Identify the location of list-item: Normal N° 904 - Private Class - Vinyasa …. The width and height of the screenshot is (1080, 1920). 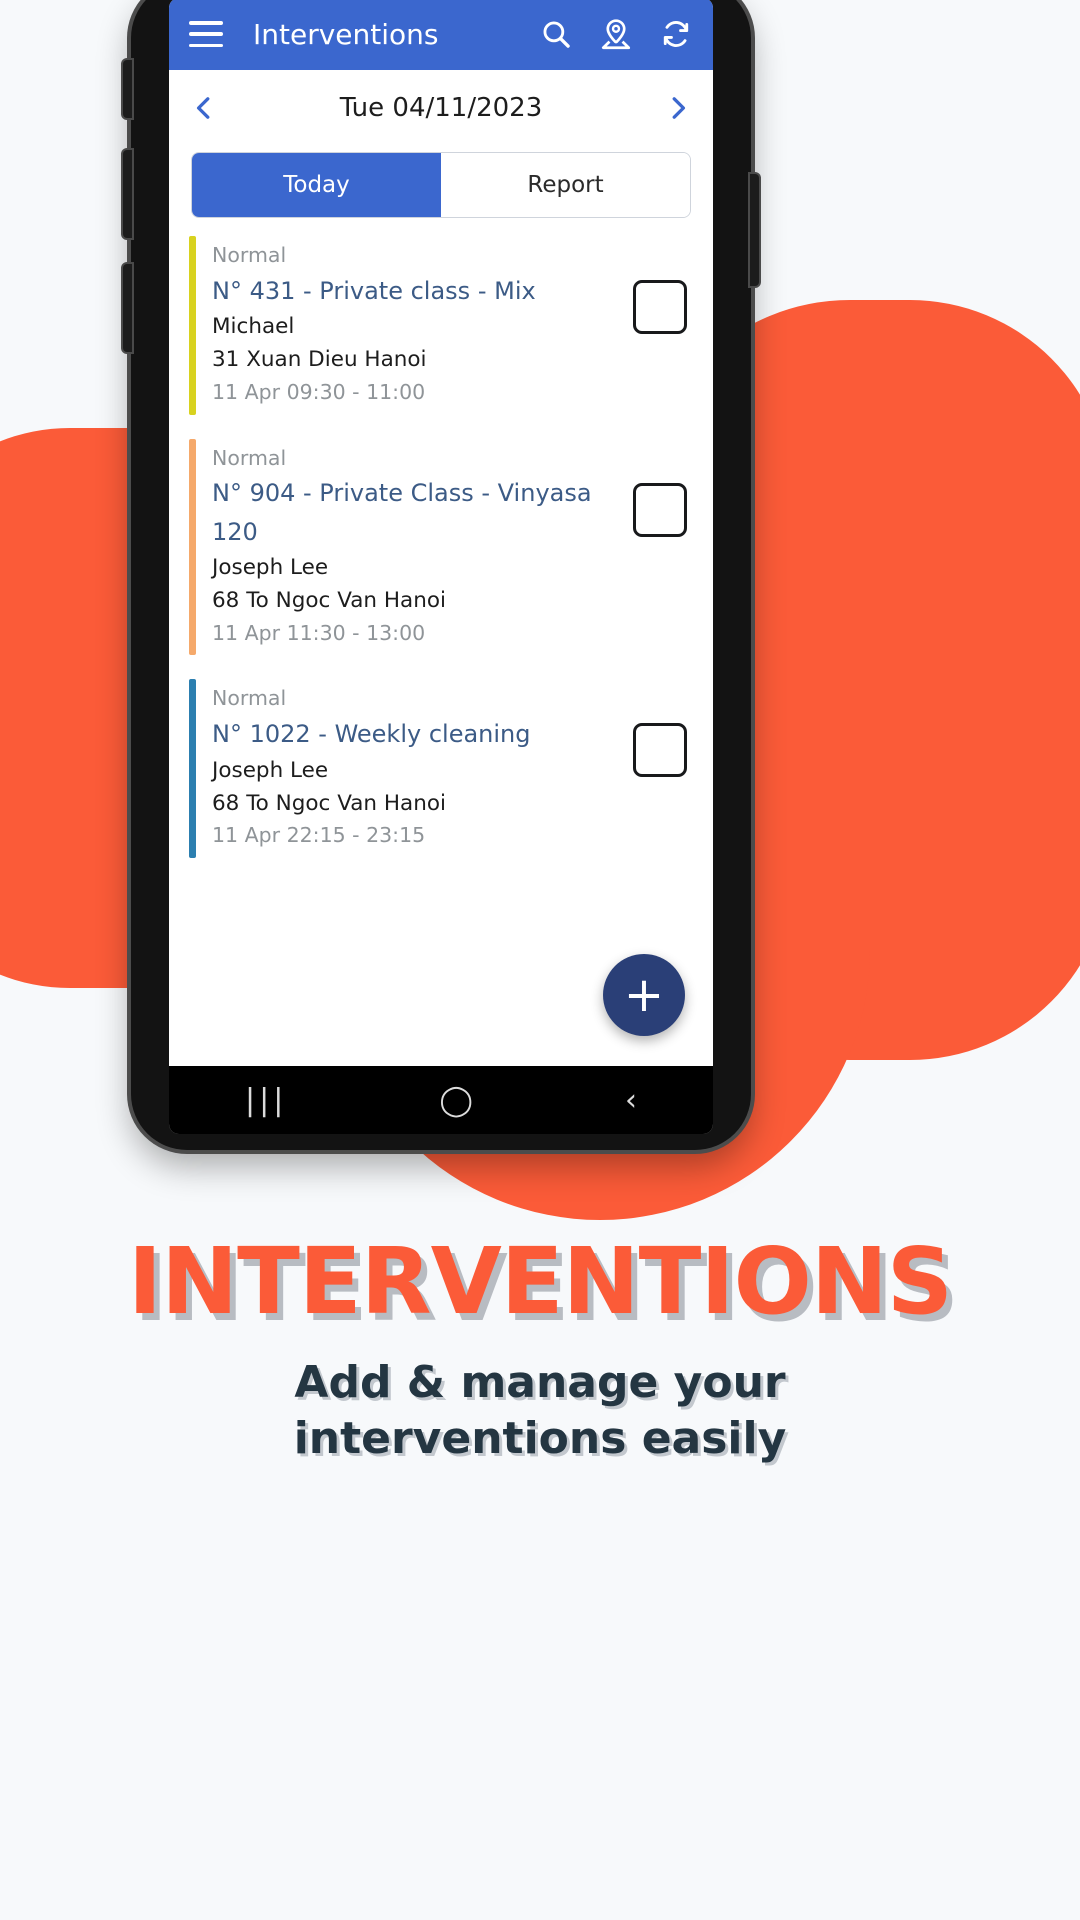
(441, 547).